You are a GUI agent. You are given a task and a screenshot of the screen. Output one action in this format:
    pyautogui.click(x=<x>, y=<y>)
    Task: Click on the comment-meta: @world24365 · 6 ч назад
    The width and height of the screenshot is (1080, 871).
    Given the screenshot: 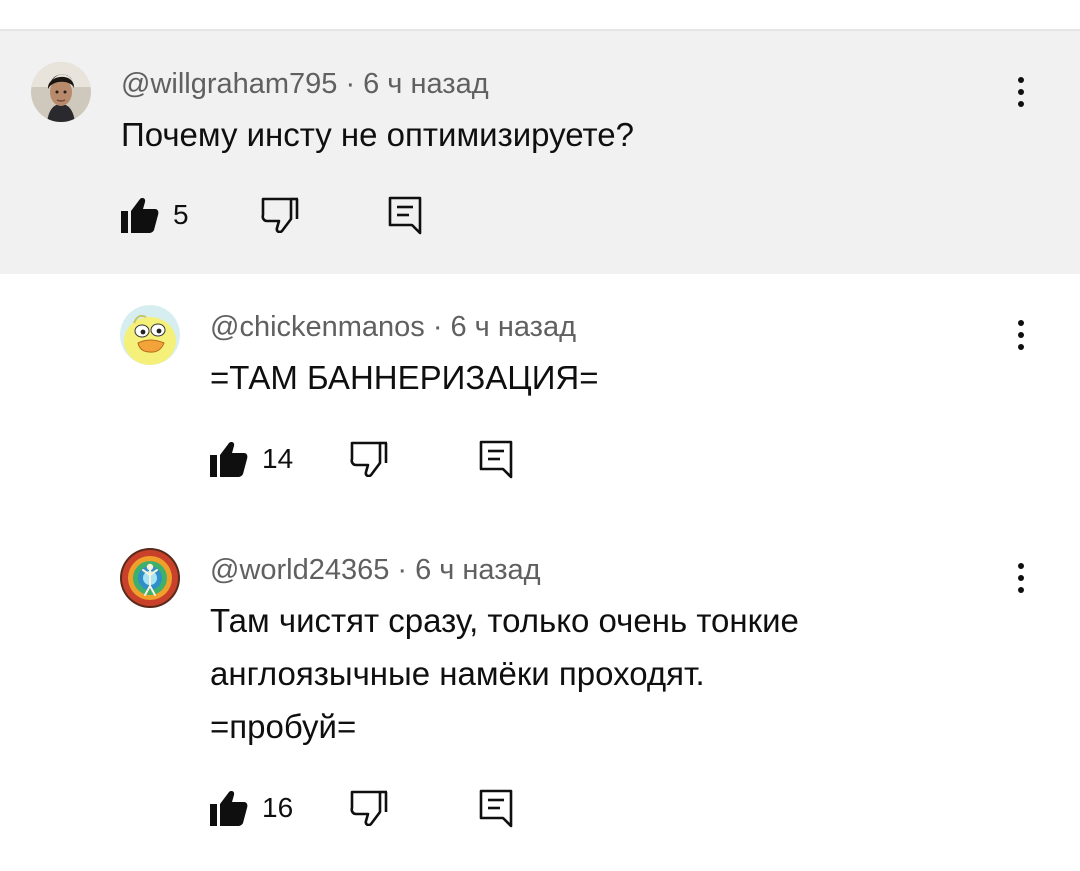 What is the action you would take?
    pyautogui.click(x=375, y=570)
    